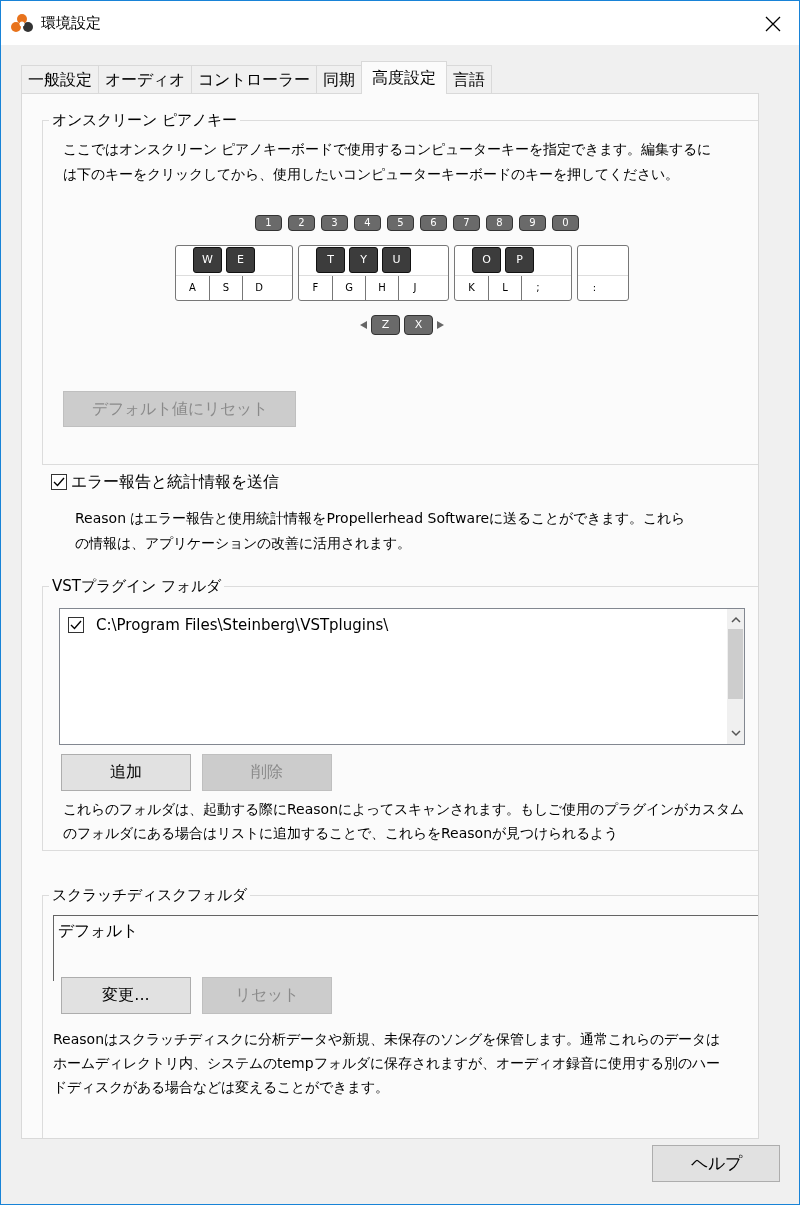 Image resolution: width=800 pixels, height=1205 pixels. I want to click on sharp-key: P, so click(519, 260).